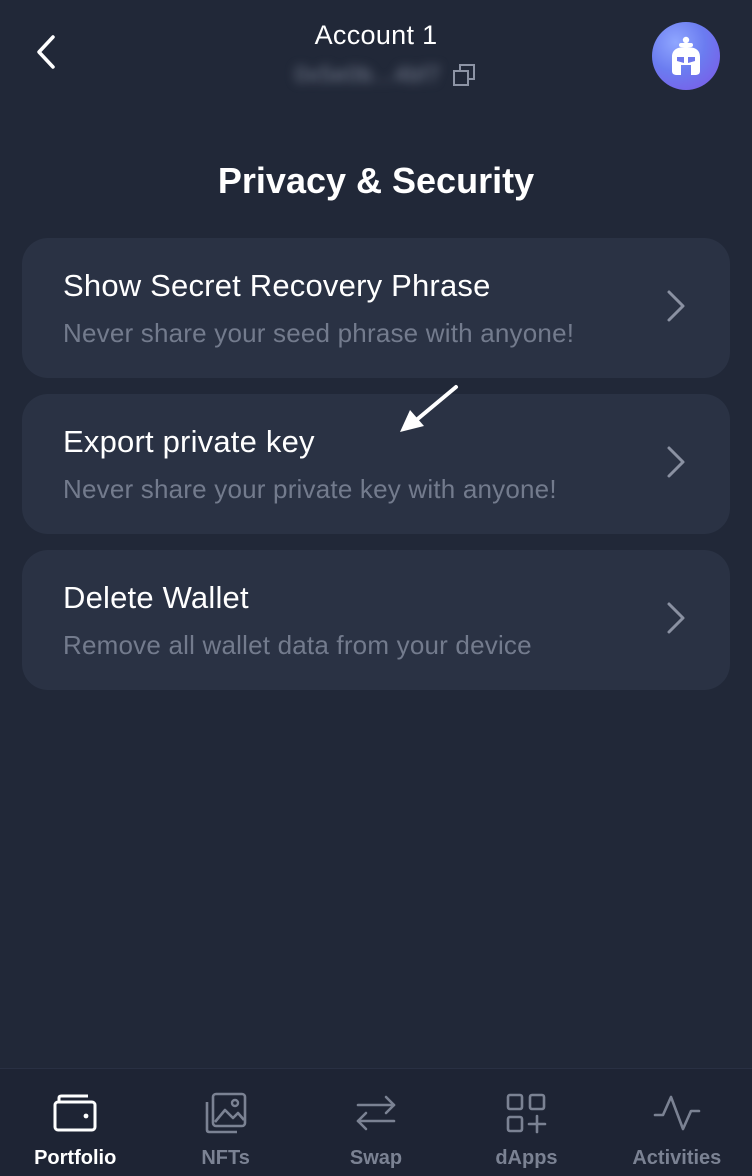  Describe the element at coordinates (376, 55) in the screenshot. I see `header: Account 1 0x5e0b...4bf7` at that location.